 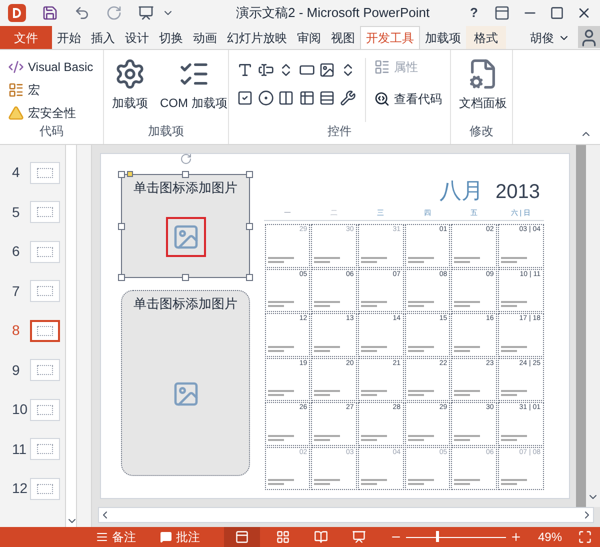 I want to click on ribbon-tab: 文件, so click(x=26, y=37).